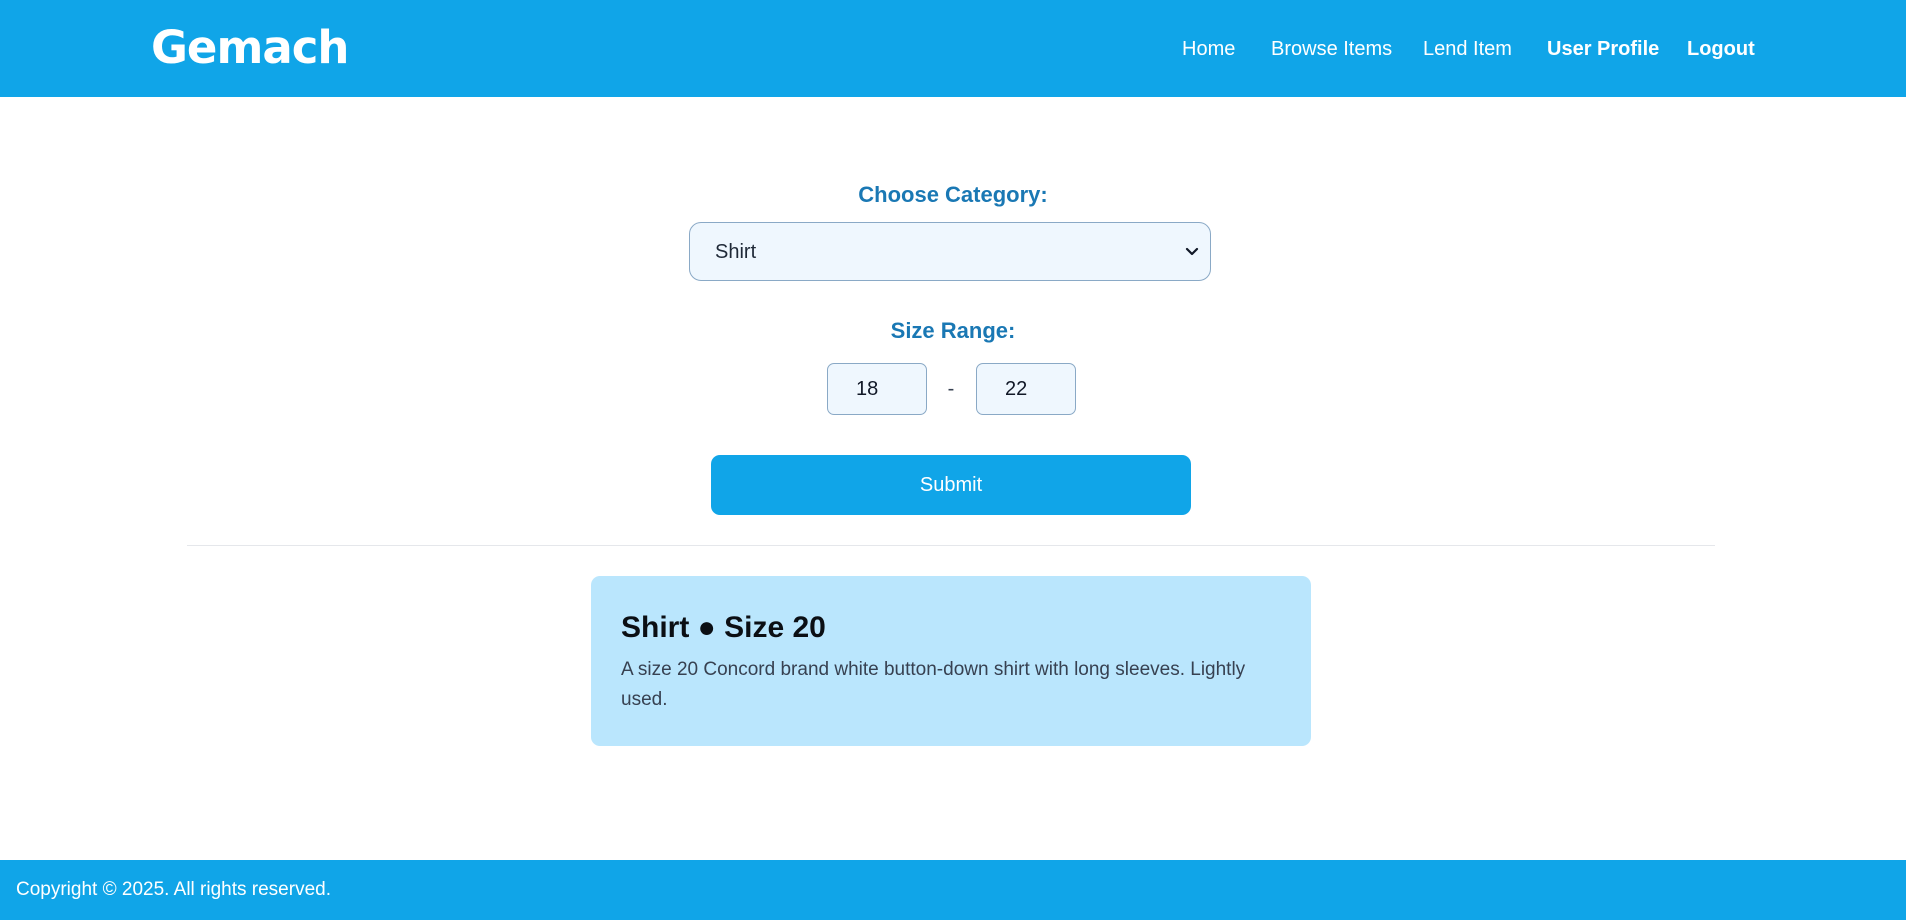 Image resolution: width=1906 pixels, height=920 pixels. What do you see at coordinates (250, 48) in the screenshot?
I see `site-logo: Gemach` at bounding box center [250, 48].